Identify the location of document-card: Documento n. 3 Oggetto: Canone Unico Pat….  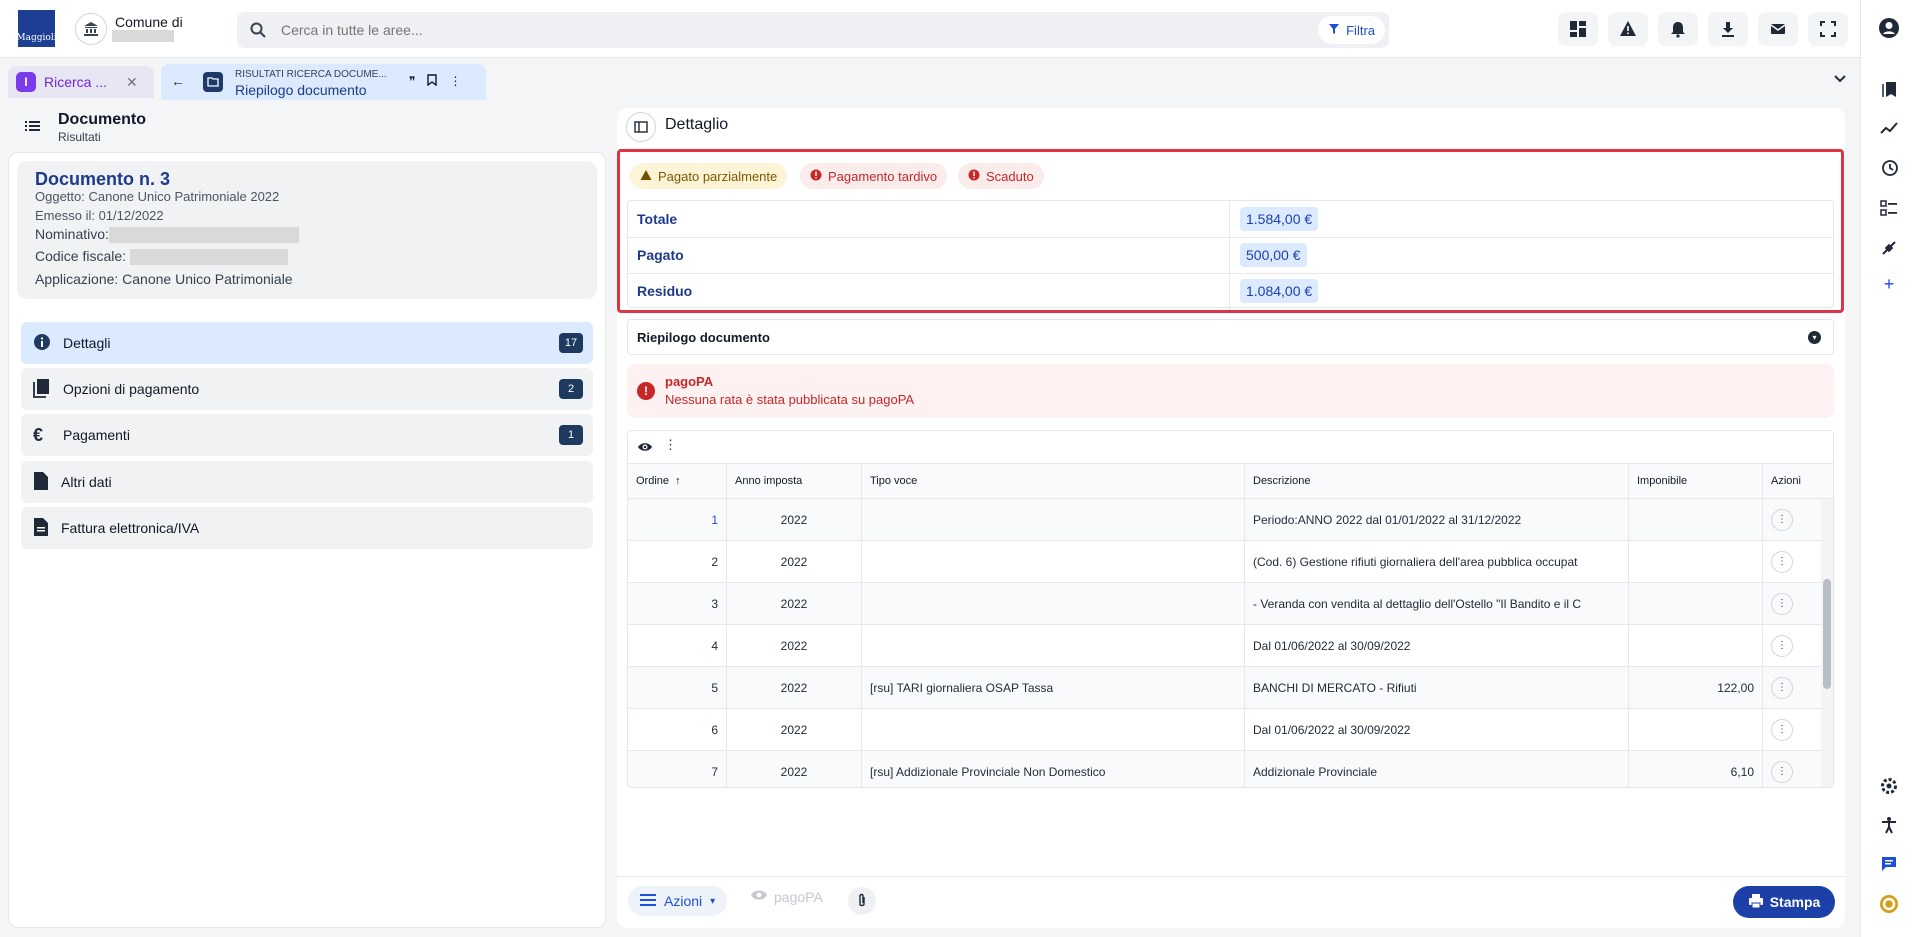
(307, 230).